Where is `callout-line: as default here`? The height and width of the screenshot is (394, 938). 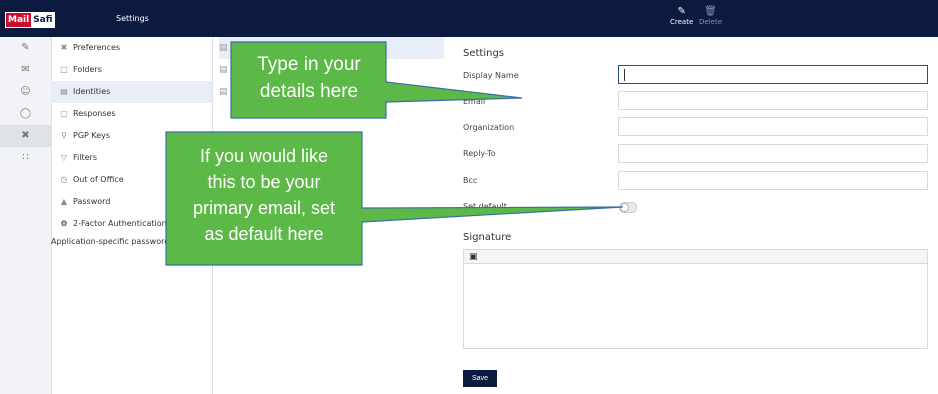 callout-line: as default here is located at coordinates (264, 234).